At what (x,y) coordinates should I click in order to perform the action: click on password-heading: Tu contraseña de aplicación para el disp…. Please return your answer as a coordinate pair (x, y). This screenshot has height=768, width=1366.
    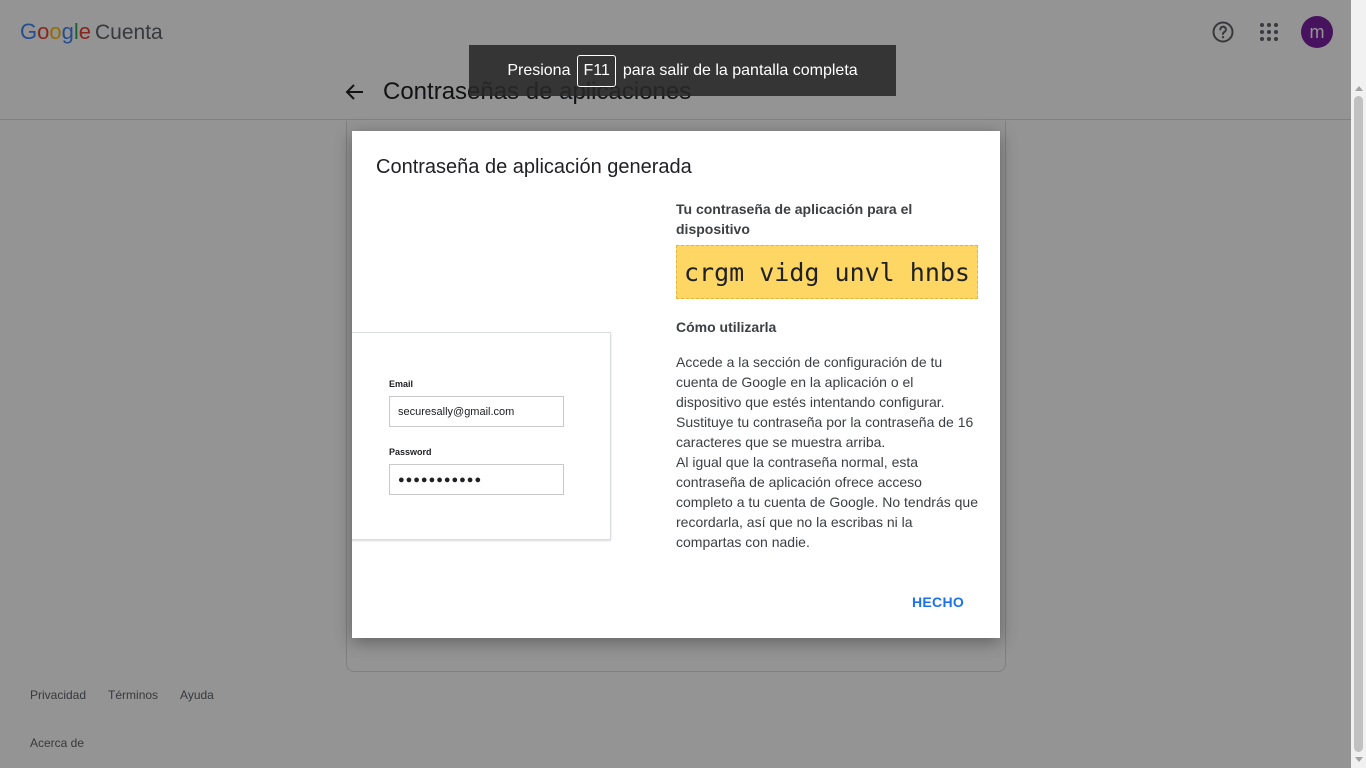
    Looking at the image, I should click on (794, 219).